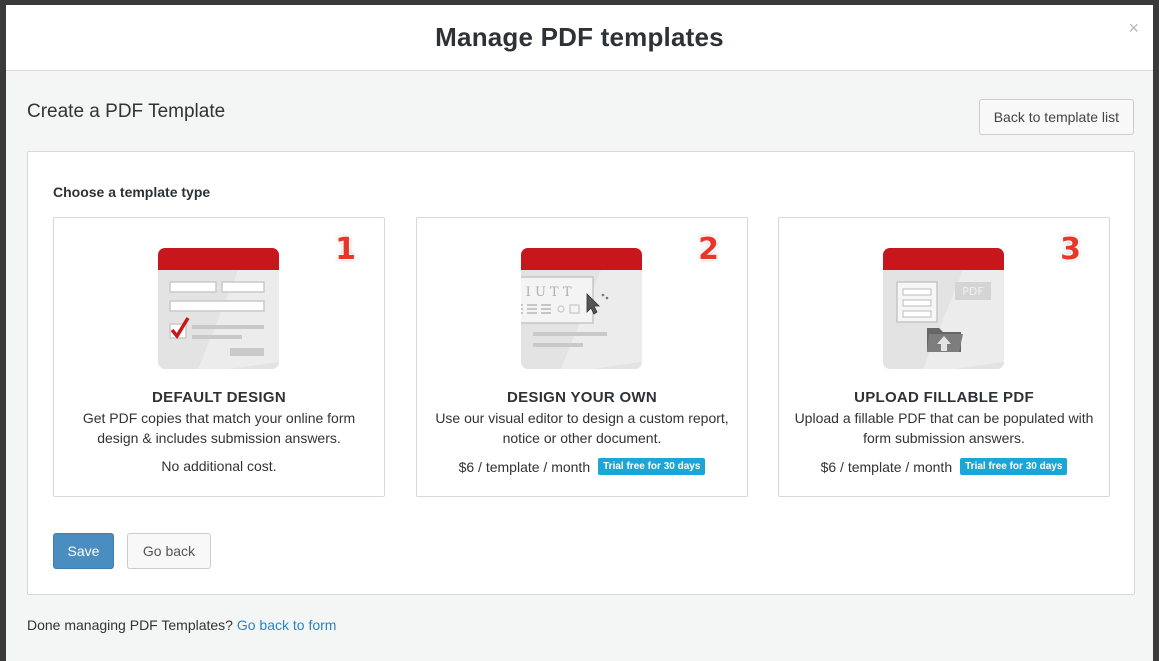  I want to click on page-heading: Create a PDF Template, so click(126, 111).